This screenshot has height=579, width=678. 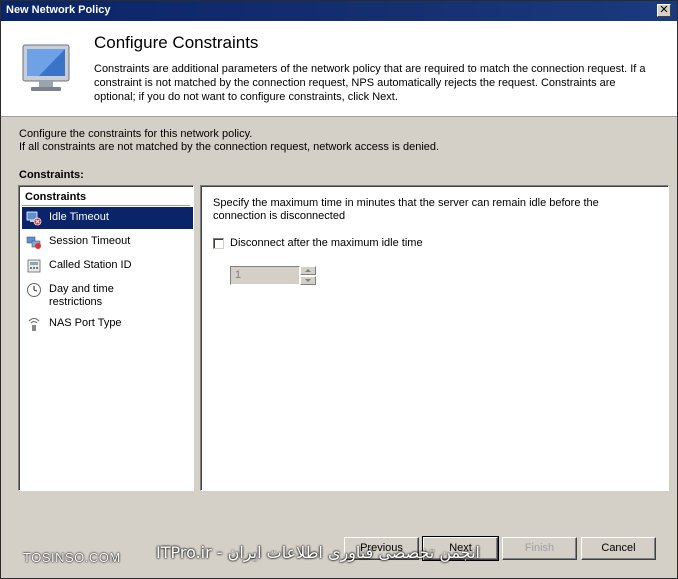 What do you see at coordinates (51, 175) in the screenshot?
I see `constraints-label: Constraints:` at bounding box center [51, 175].